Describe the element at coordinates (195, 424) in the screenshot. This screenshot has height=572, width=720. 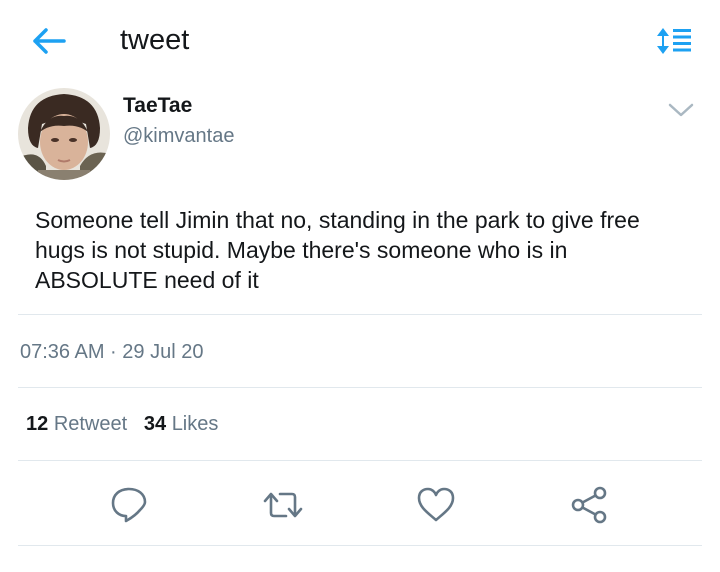
I see `likes-label: Likes` at that location.